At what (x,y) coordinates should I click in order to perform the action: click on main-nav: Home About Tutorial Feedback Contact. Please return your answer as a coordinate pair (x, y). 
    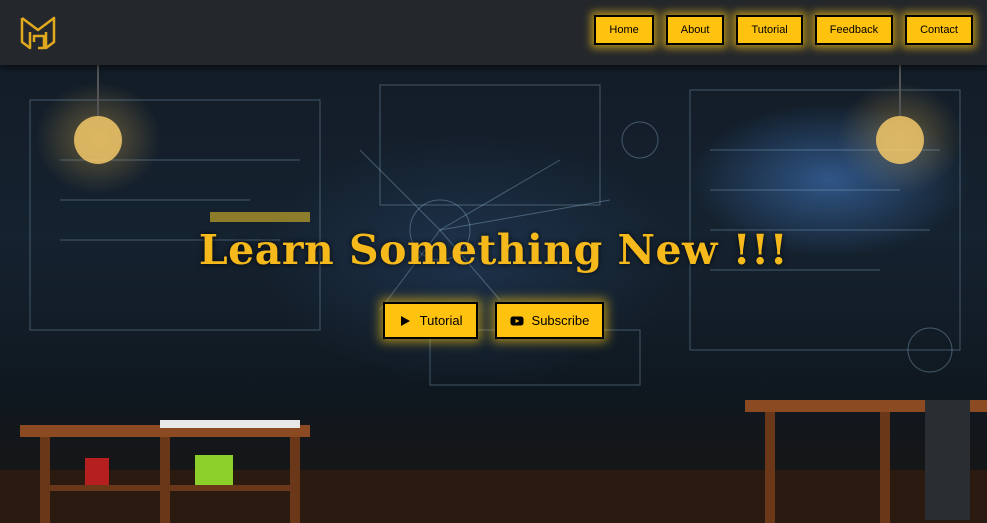
    Looking at the image, I should click on (783, 30).